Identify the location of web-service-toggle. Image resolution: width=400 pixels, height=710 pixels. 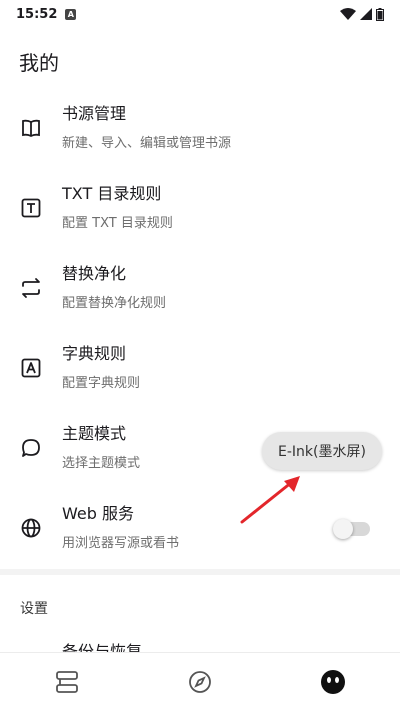
(351, 529).